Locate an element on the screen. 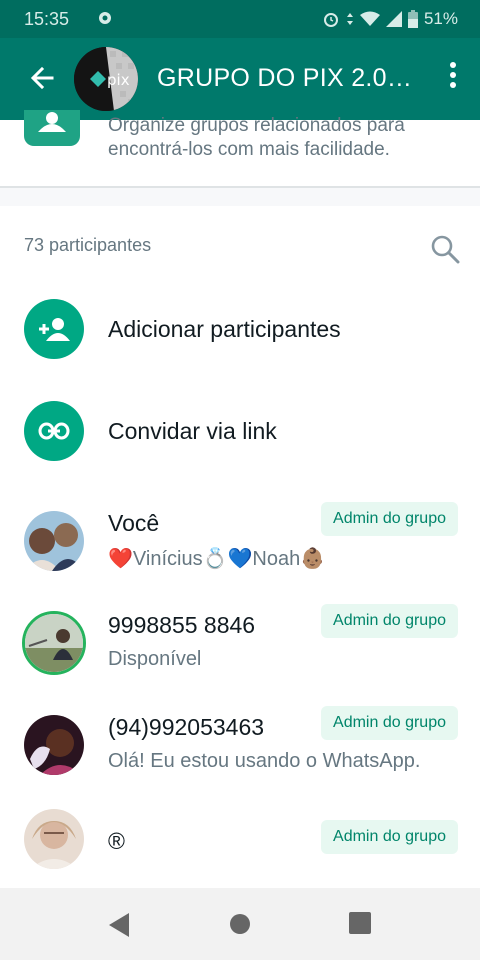 The width and height of the screenshot is (480, 960). battery-icon is located at coordinates (412, 19).